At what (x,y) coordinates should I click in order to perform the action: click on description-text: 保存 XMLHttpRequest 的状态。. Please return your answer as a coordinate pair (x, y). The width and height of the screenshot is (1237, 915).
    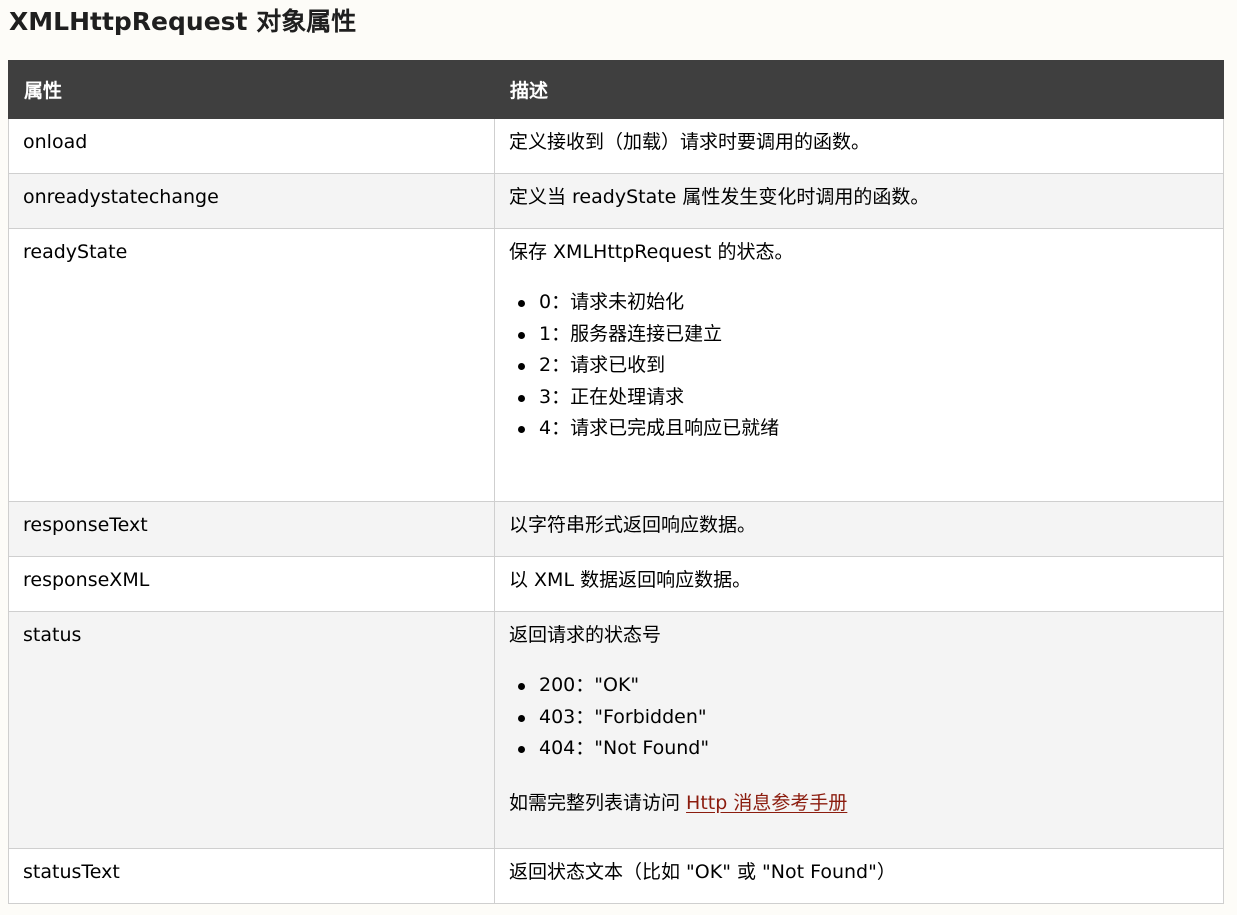
    Looking at the image, I should click on (651, 252).